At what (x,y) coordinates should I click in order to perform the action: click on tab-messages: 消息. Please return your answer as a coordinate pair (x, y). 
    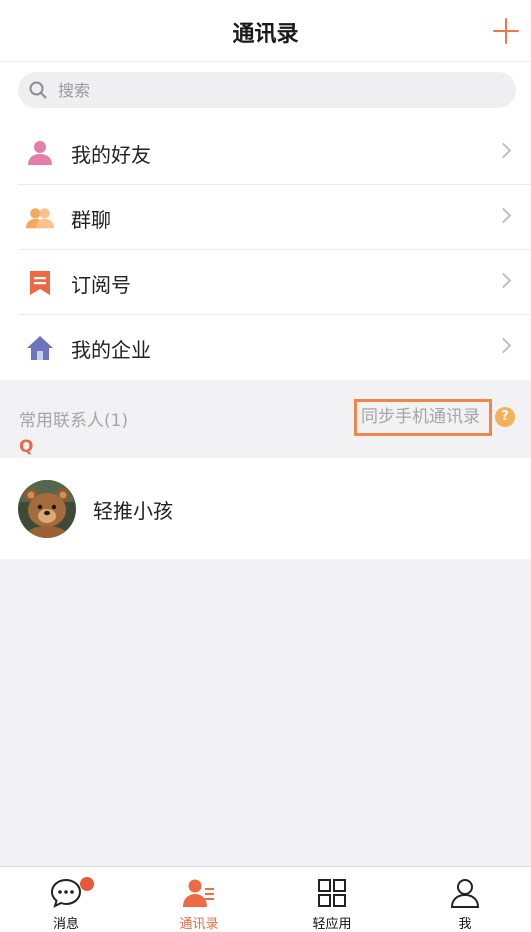
    Looking at the image, I should click on (66, 899).